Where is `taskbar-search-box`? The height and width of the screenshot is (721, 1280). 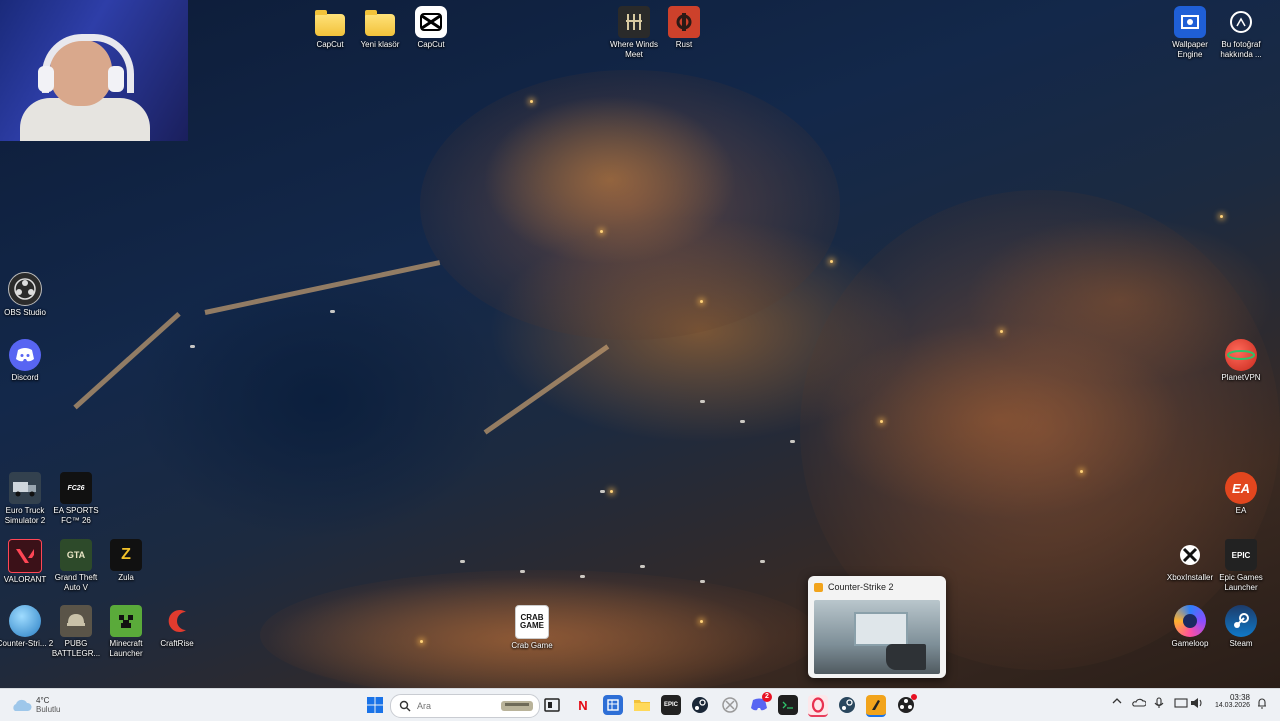 taskbar-search-box is located at coordinates (465, 706).